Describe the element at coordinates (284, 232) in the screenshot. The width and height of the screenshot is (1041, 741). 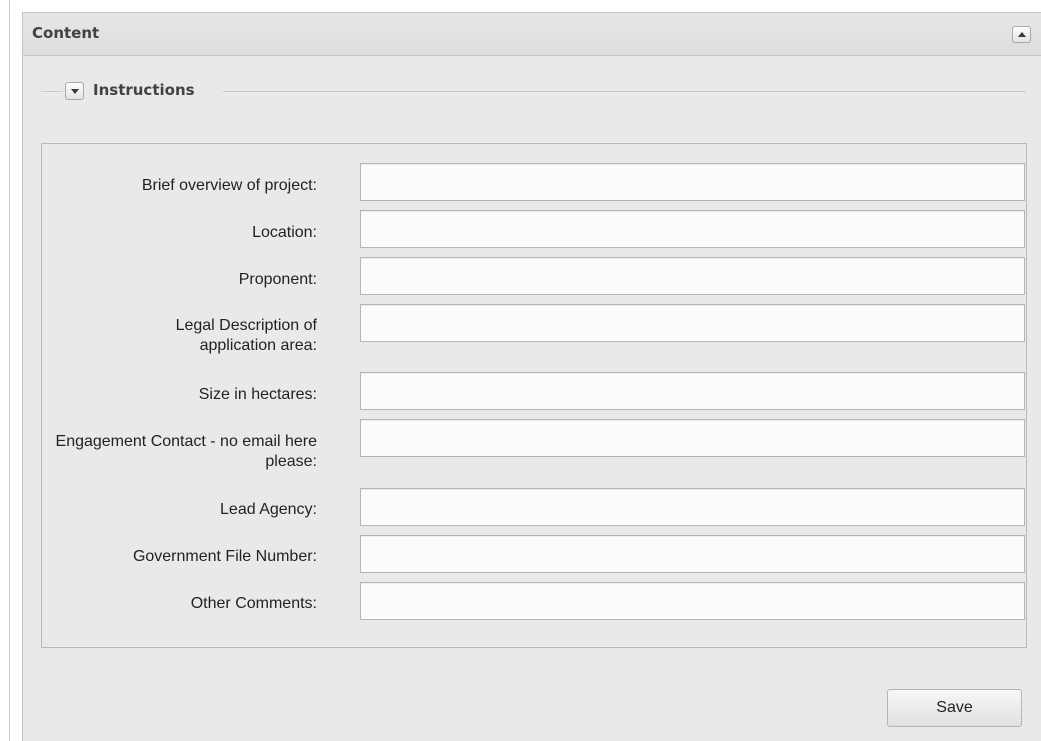
I see `label-location: Location:` at that location.